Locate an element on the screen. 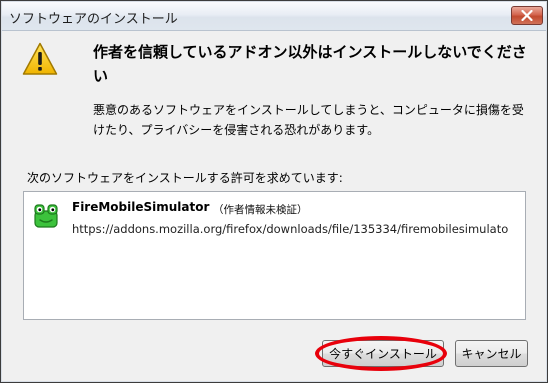  close-icon is located at coordinates (527, 15).